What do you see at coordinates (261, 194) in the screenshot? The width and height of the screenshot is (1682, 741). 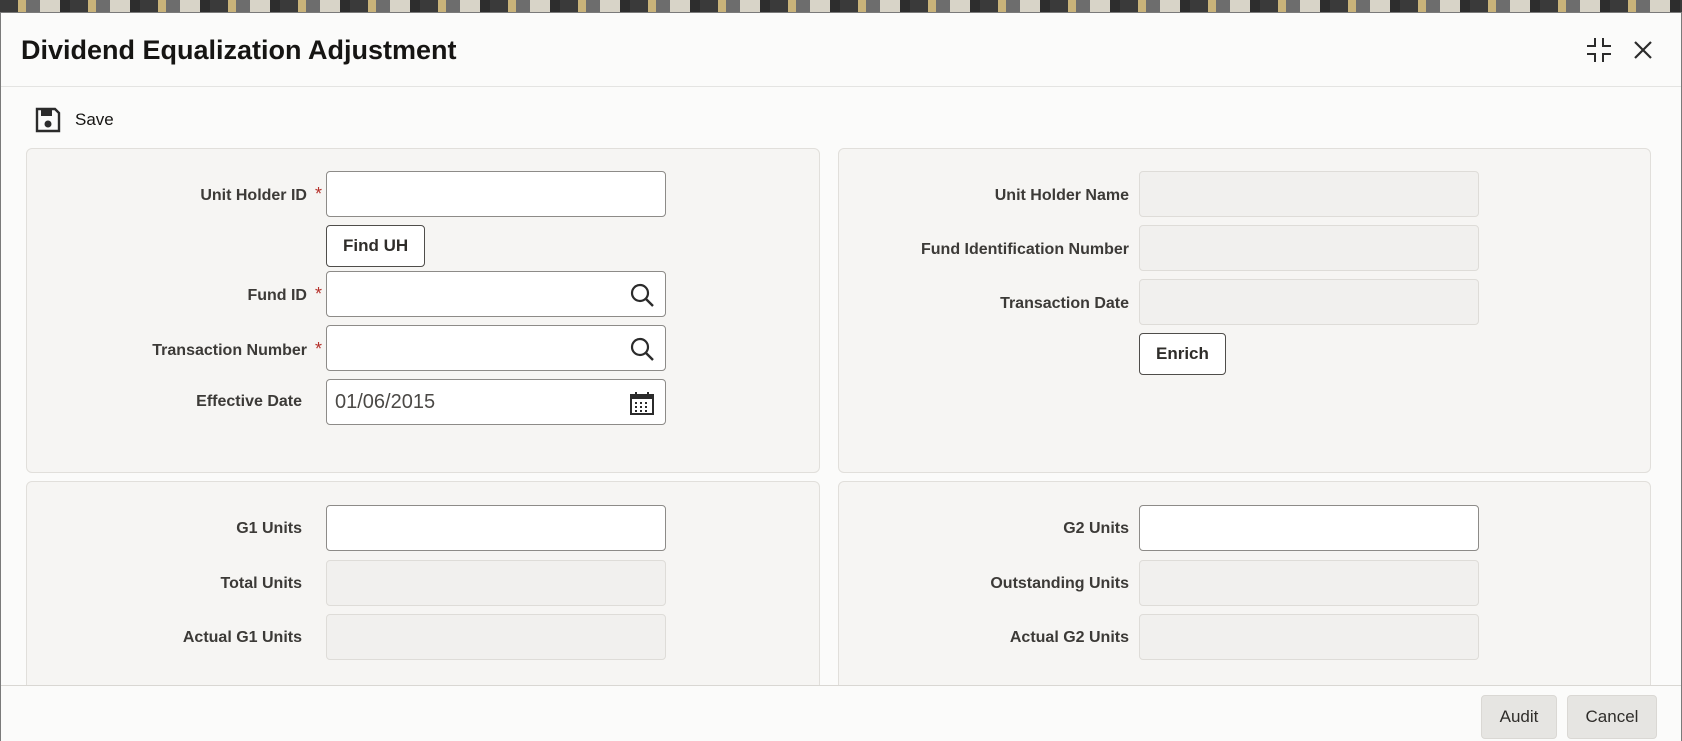 I see `unit-holder-id-label: Unit Holder ID *` at bounding box center [261, 194].